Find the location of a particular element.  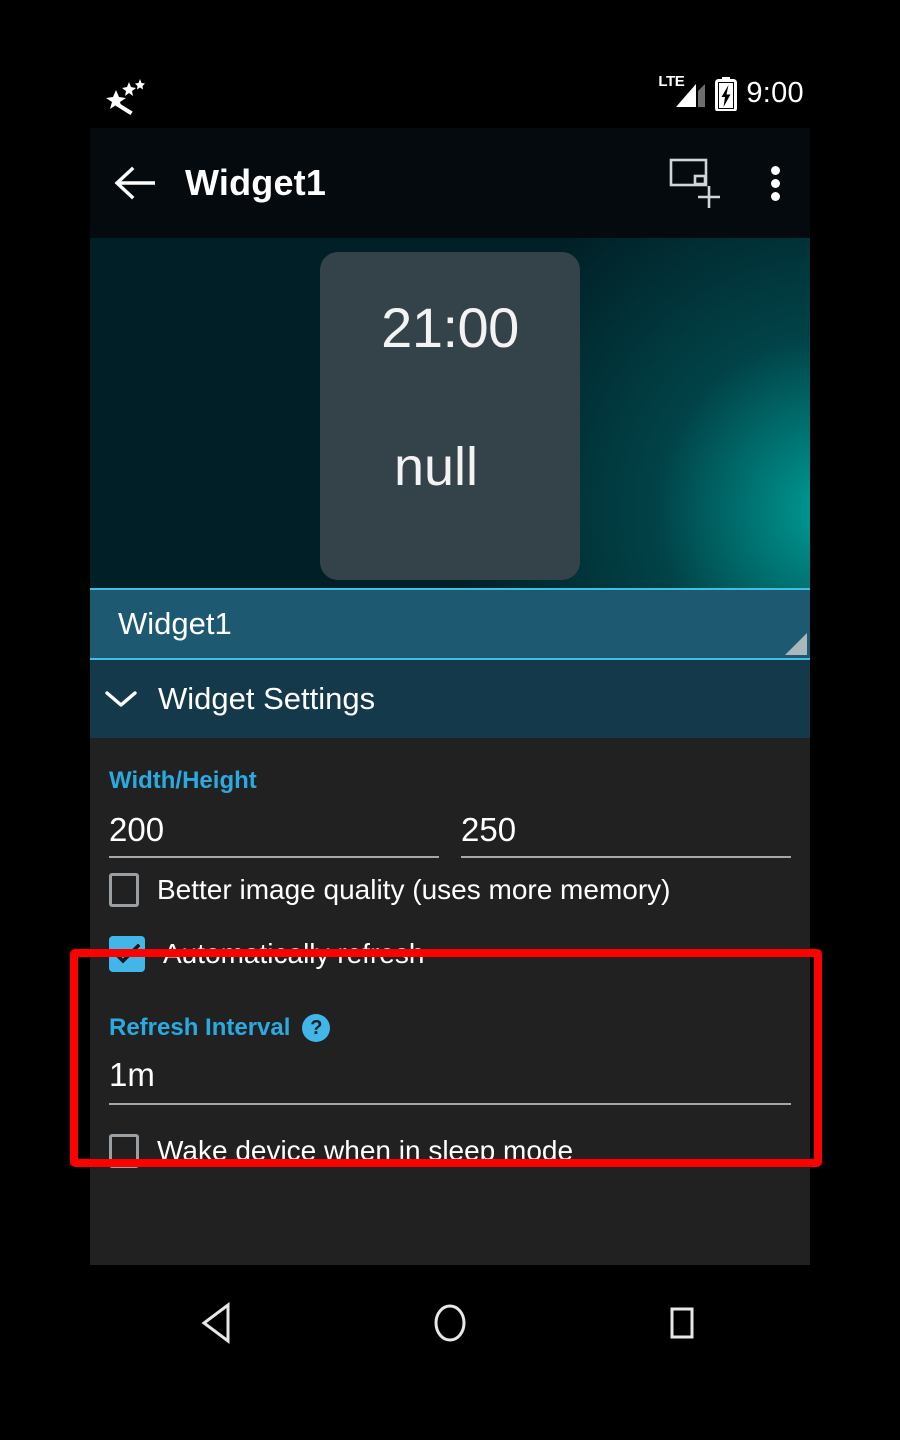

system-nav-bar is located at coordinates (450, 1322).